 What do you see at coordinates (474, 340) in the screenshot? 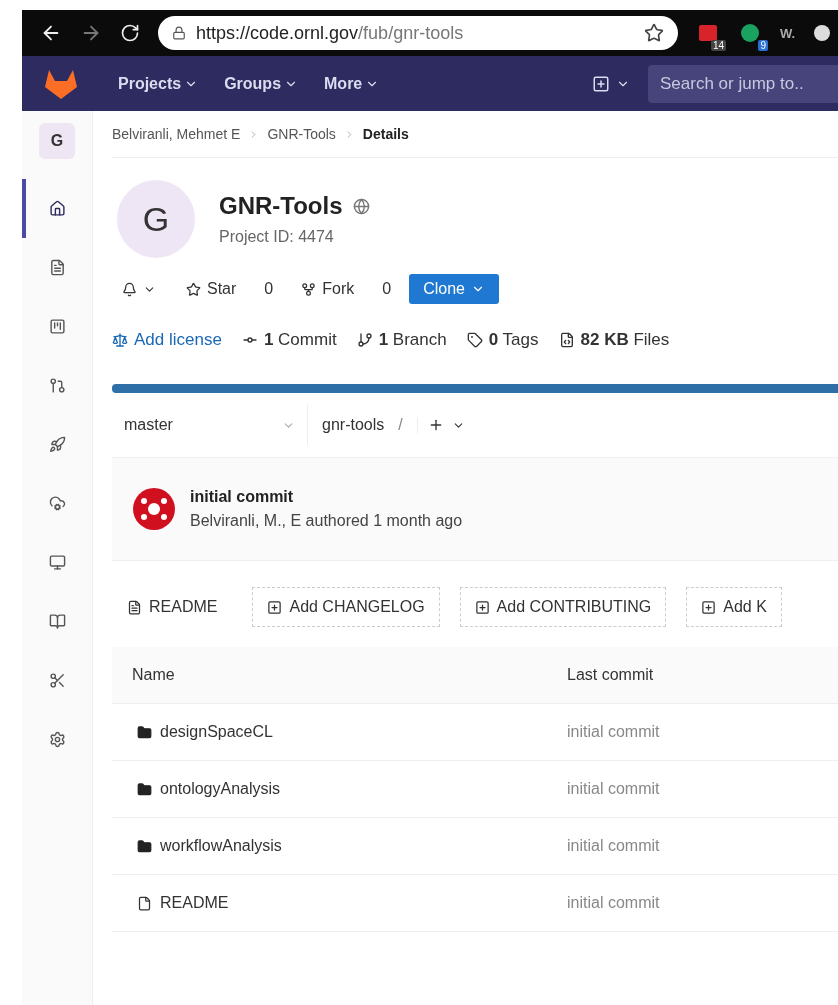
I see `tag-icon` at bounding box center [474, 340].